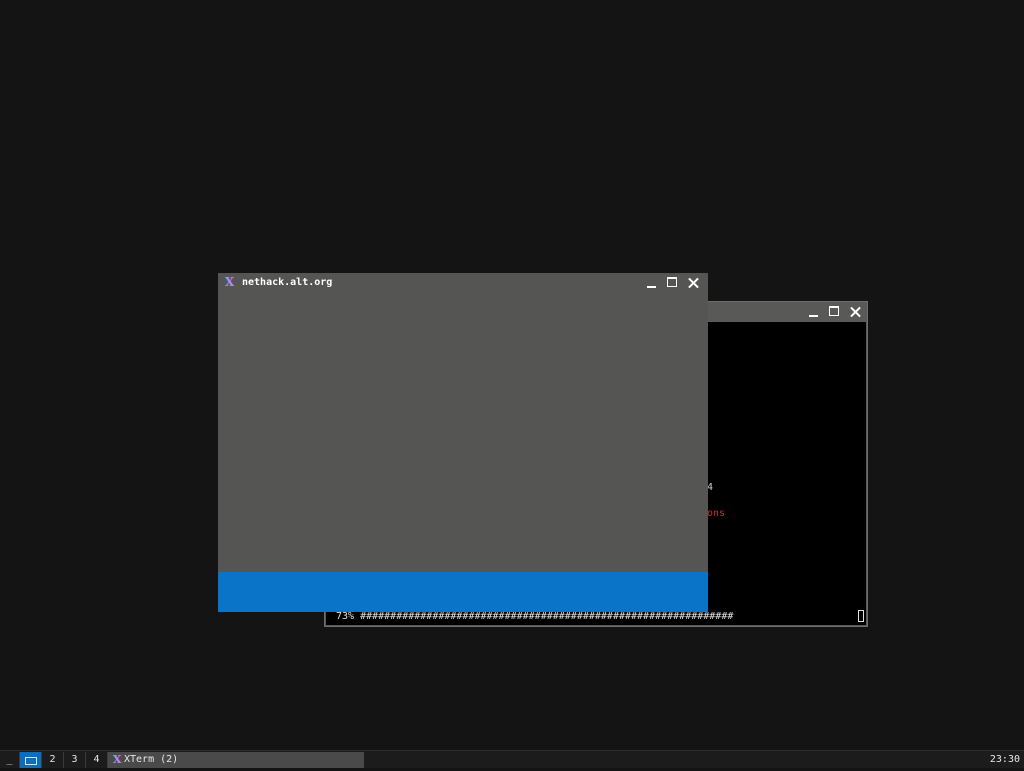  I want to click on xterm-minimize-icon, so click(813, 311).